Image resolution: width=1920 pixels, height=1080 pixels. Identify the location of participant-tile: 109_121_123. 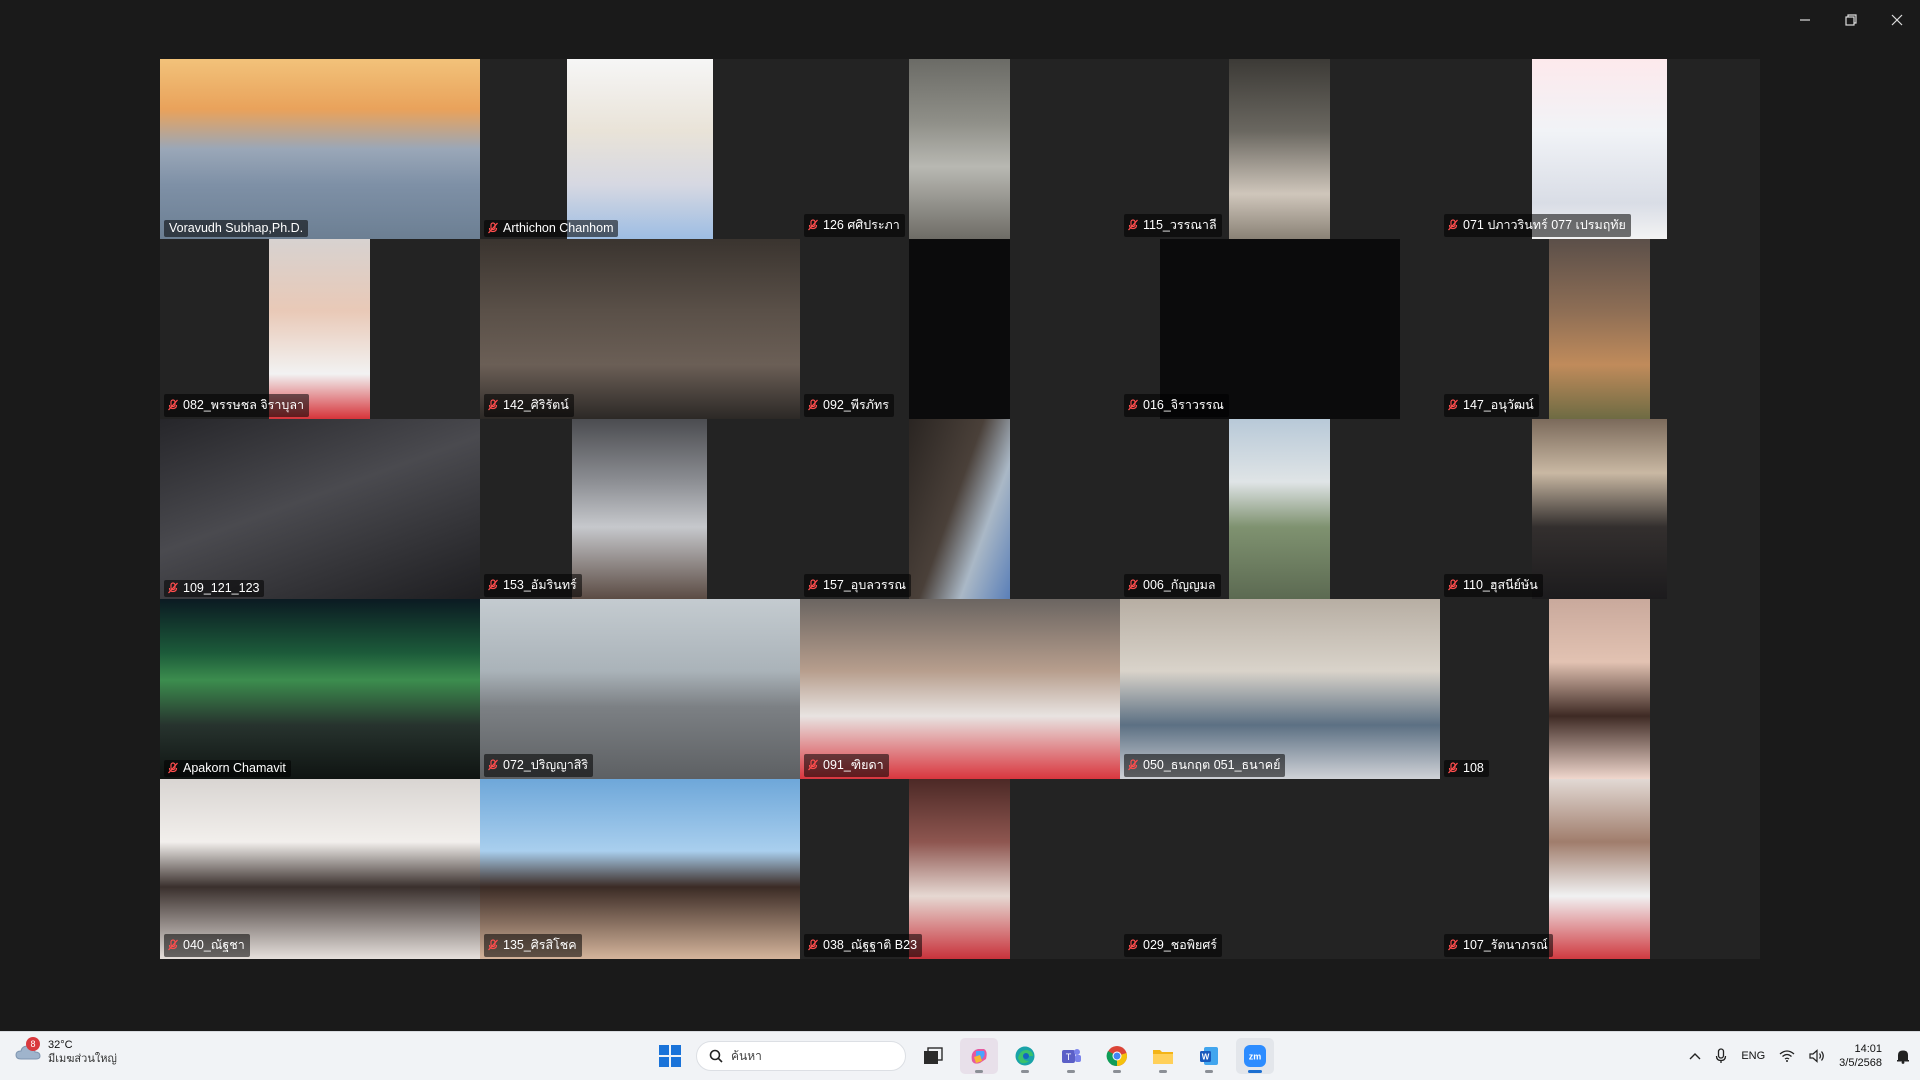
(320, 509).